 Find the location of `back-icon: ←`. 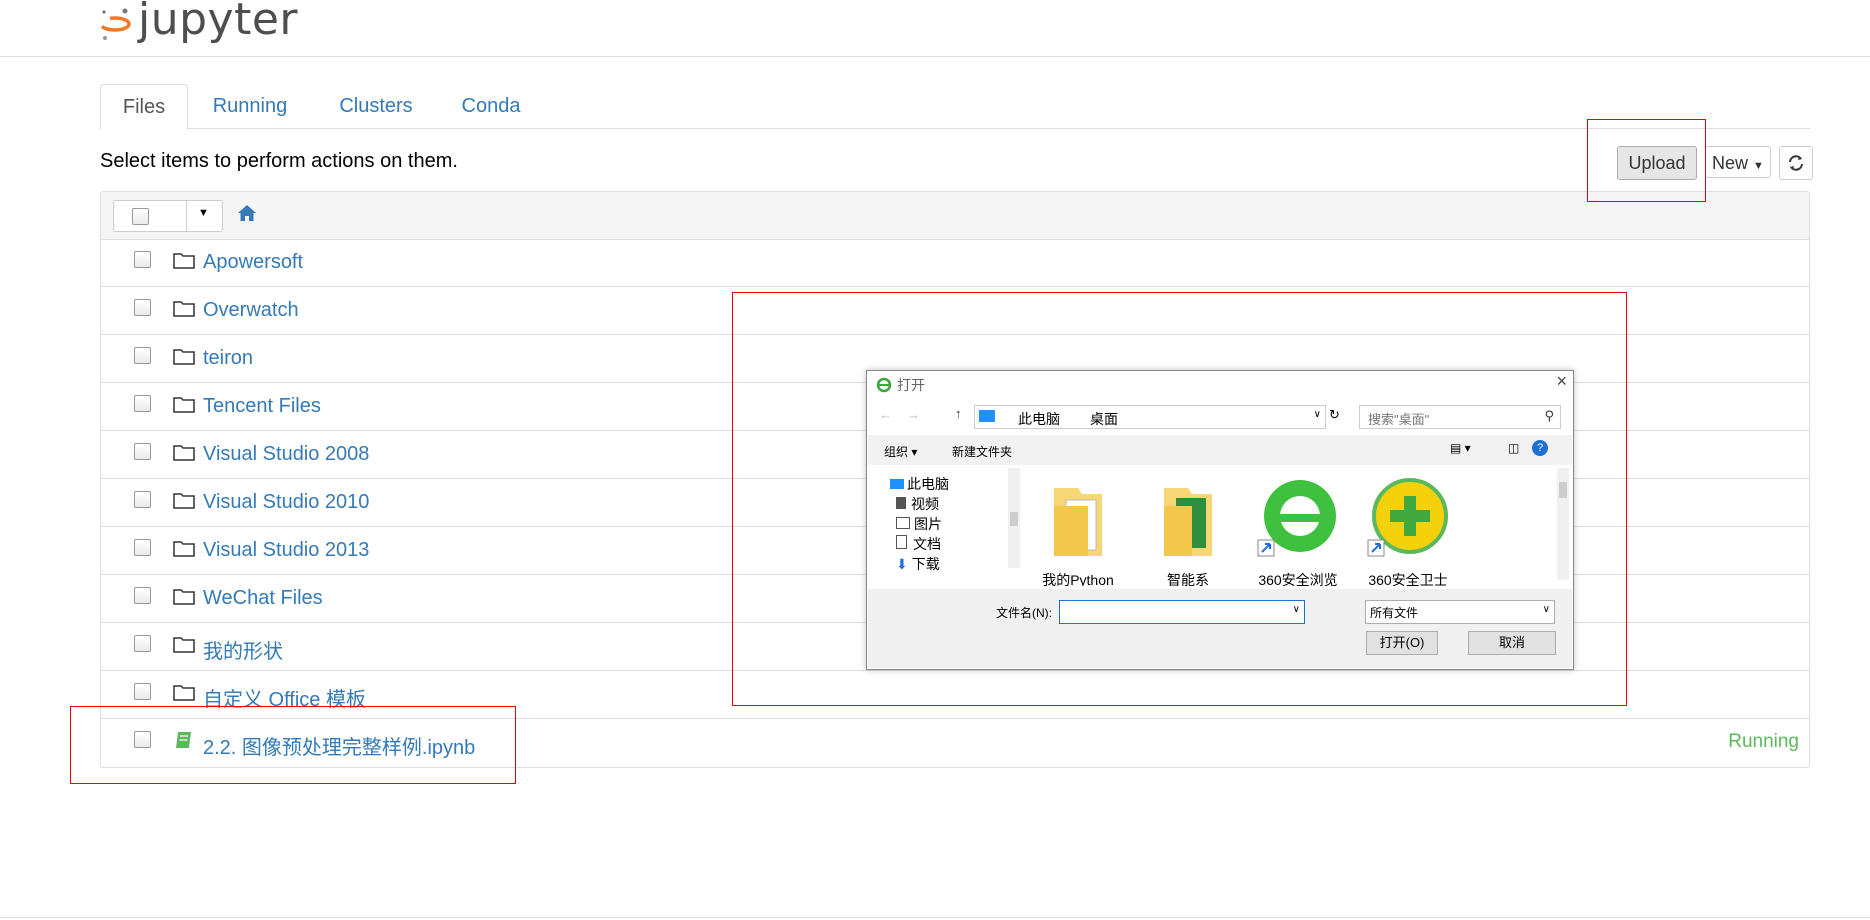

back-icon: ← is located at coordinates (885, 414).